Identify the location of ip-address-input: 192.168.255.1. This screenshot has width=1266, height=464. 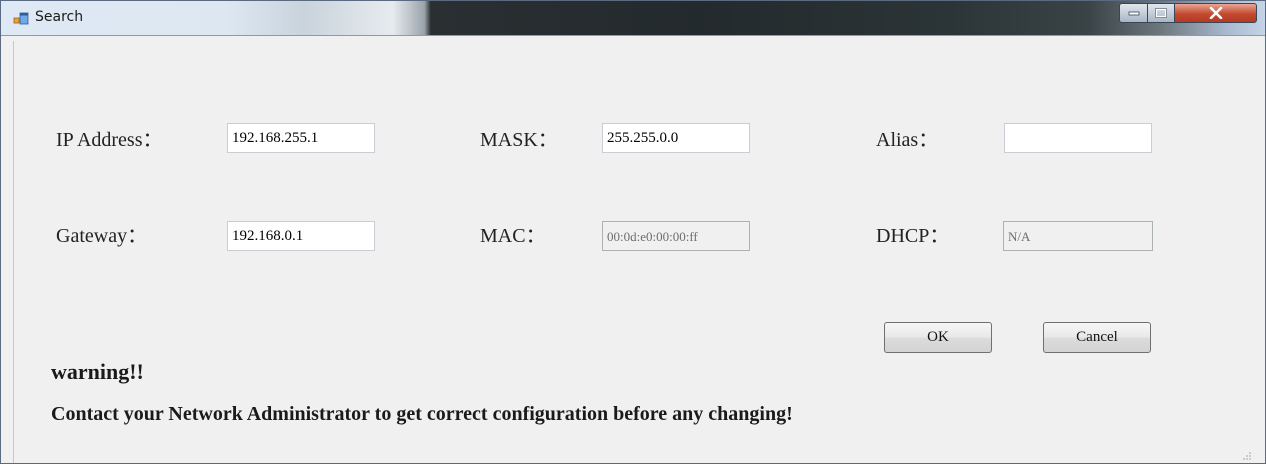
(301, 138).